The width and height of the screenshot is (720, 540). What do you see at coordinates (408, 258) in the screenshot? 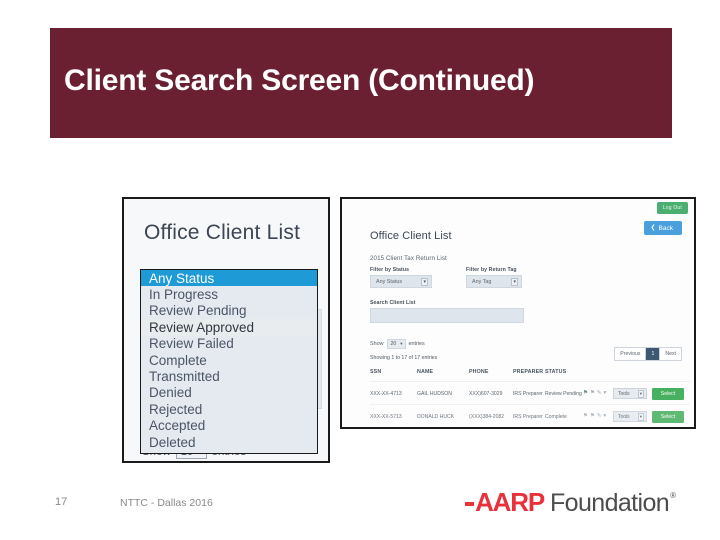
I see `client-tax-return-list-subtitle: 2015 Client Tax Return List` at bounding box center [408, 258].